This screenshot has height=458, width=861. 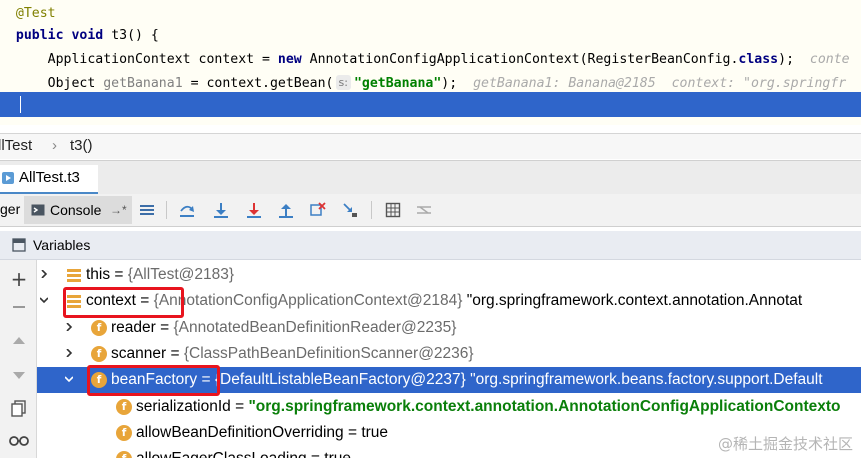 I want to click on object-type: Object, so click(x=71, y=83).